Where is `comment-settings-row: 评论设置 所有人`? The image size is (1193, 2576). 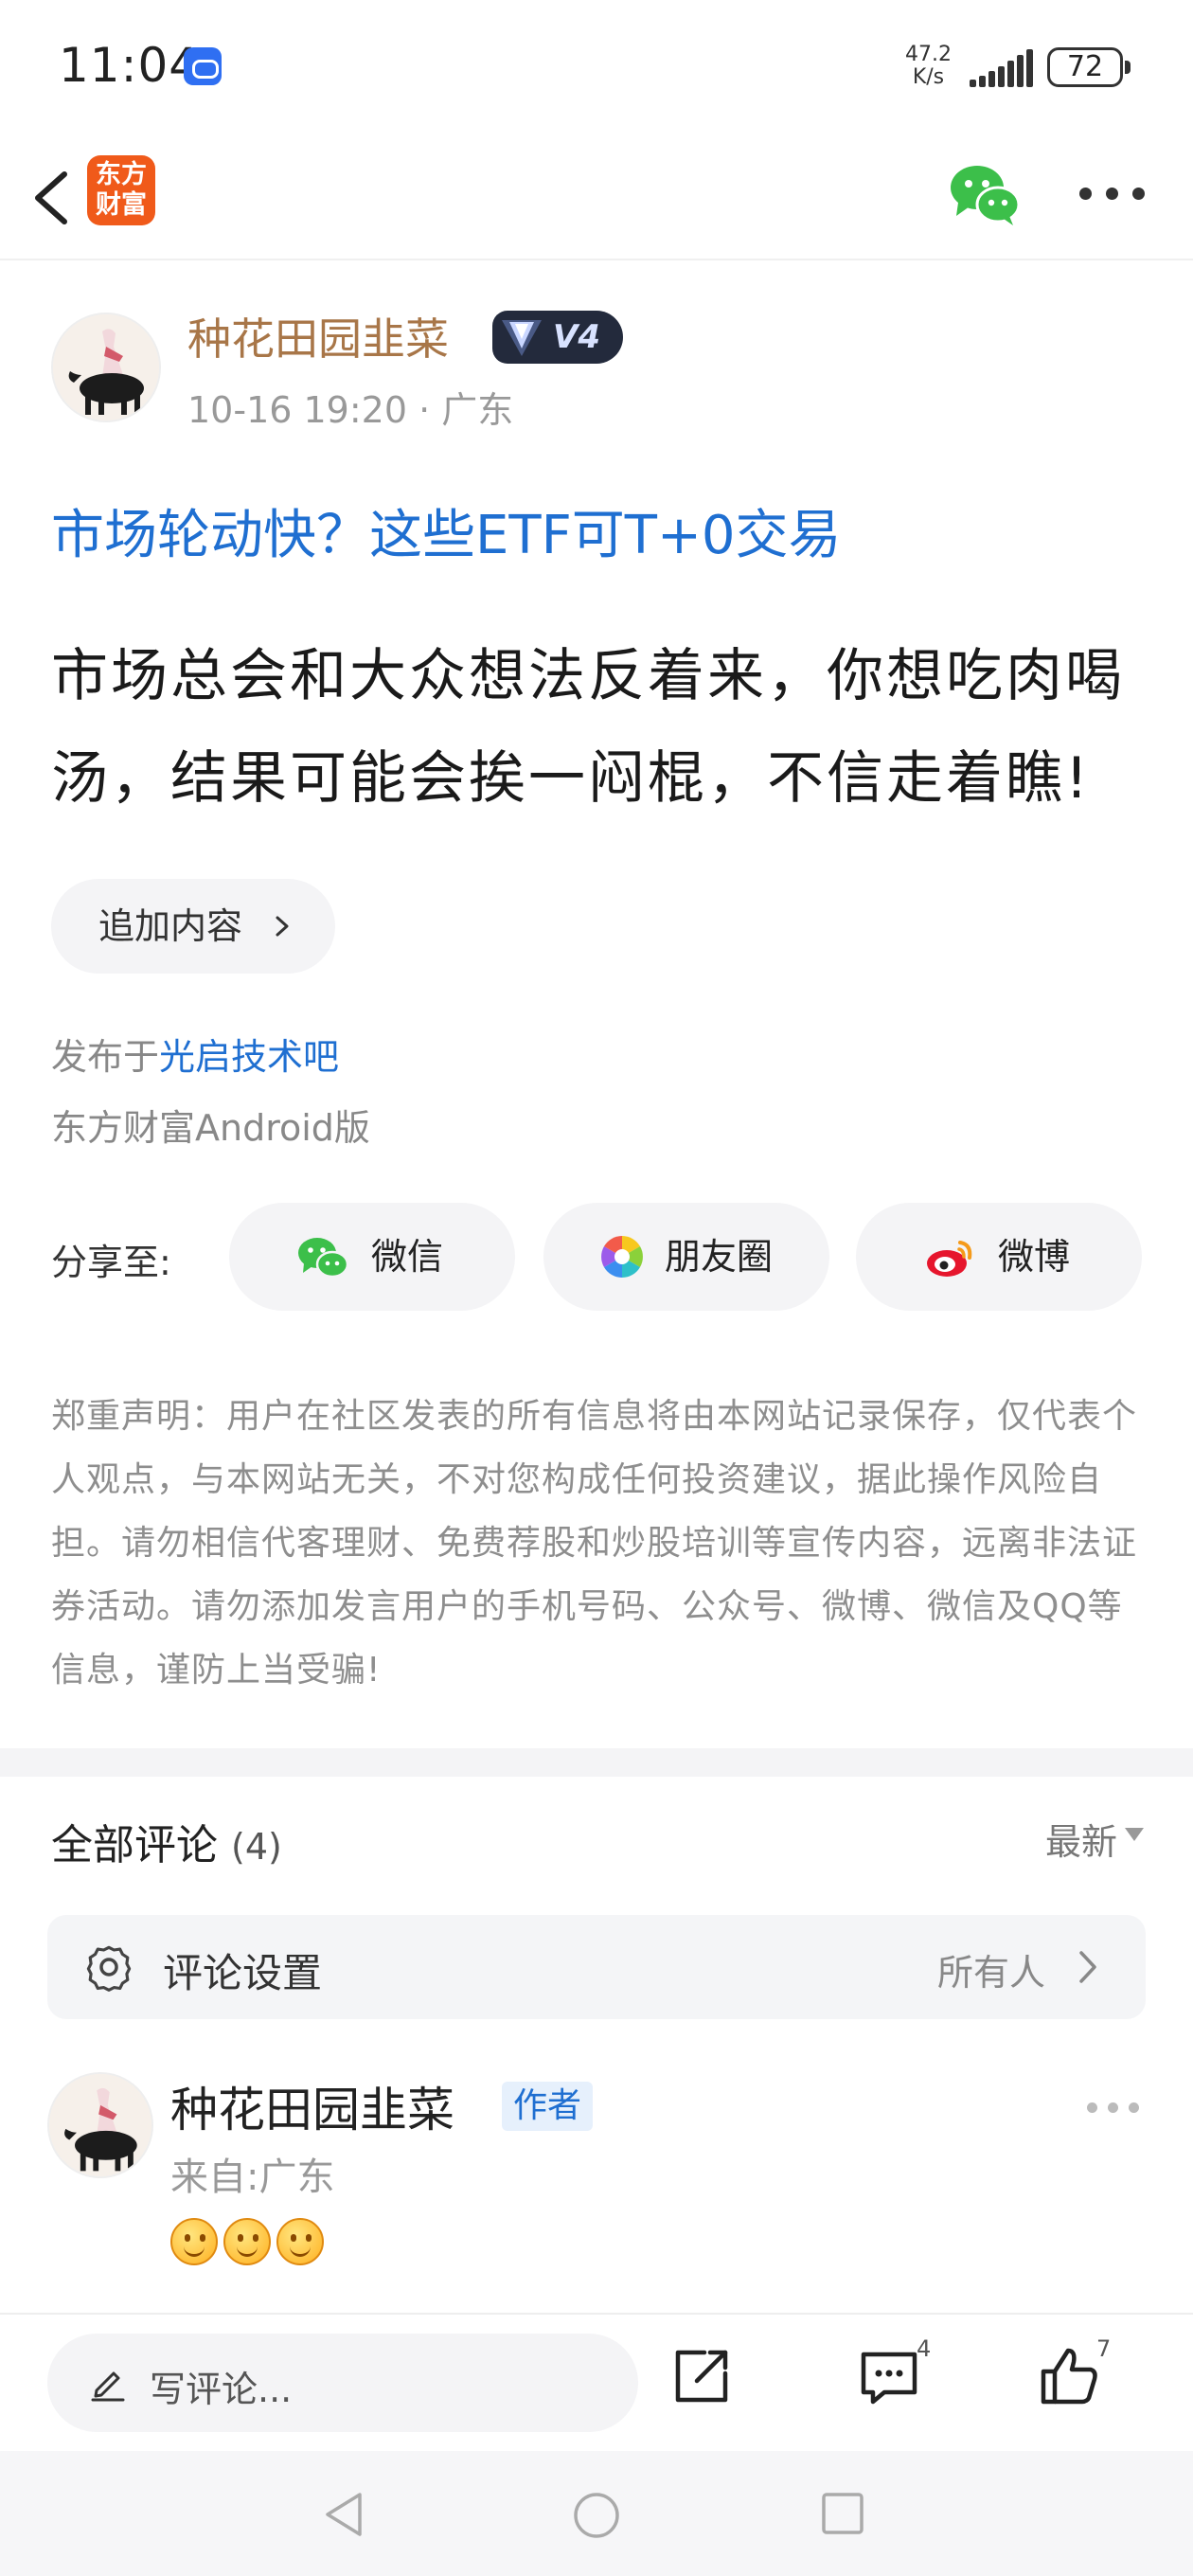 comment-settings-row: 评论设置 所有人 is located at coordinates (596, 1967).